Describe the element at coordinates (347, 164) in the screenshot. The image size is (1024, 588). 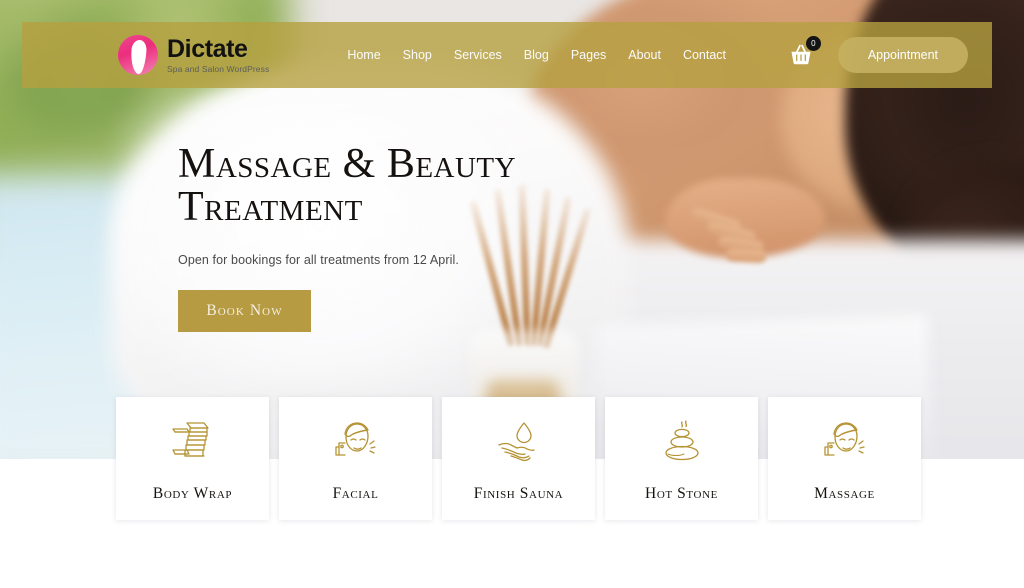
I see `hero-title-line-1: Massage & Beauty` at that location.